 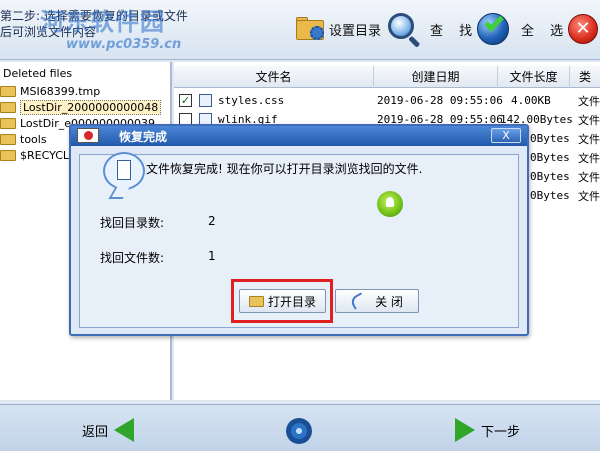 I want to click on row-date: 2019-06-28 09:55:06, so click(x=440, y=100).